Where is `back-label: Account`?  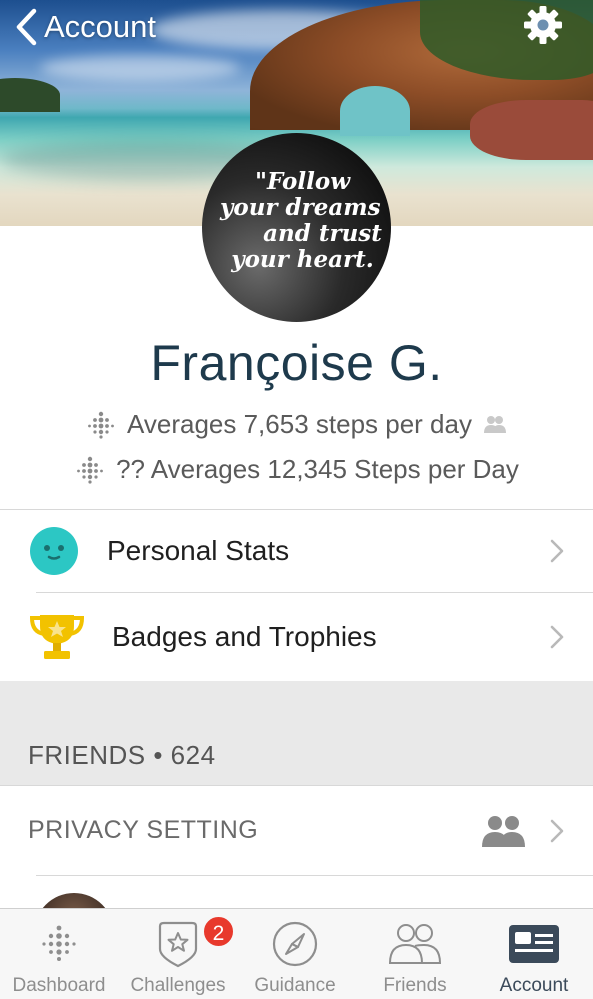 back-label: Account is located at coordinates (100, 26).